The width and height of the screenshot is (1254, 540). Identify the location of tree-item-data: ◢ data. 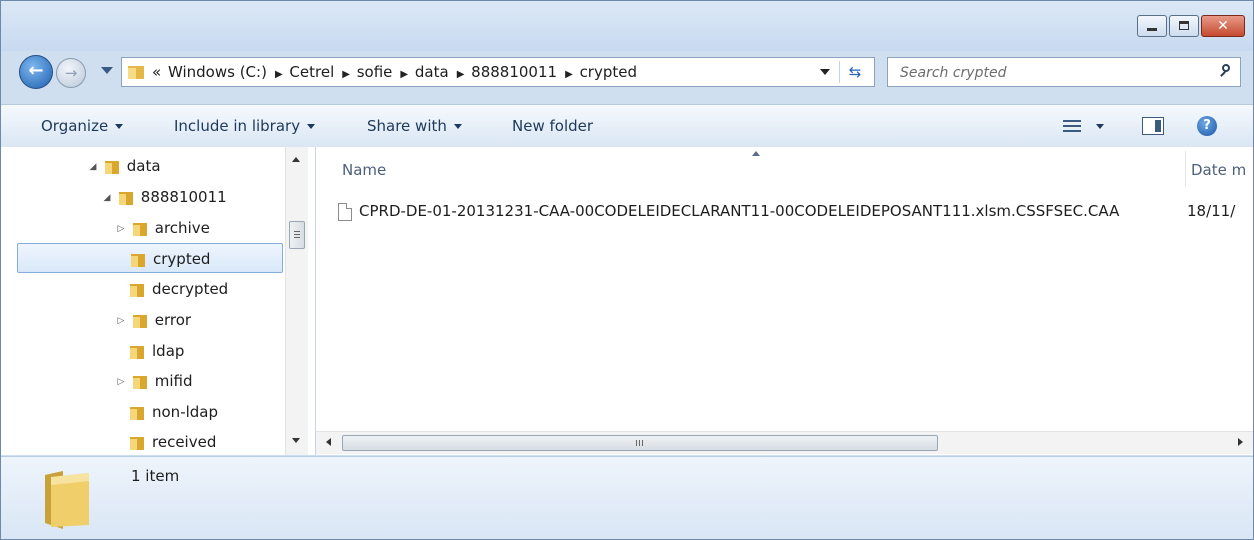
(124, 166).